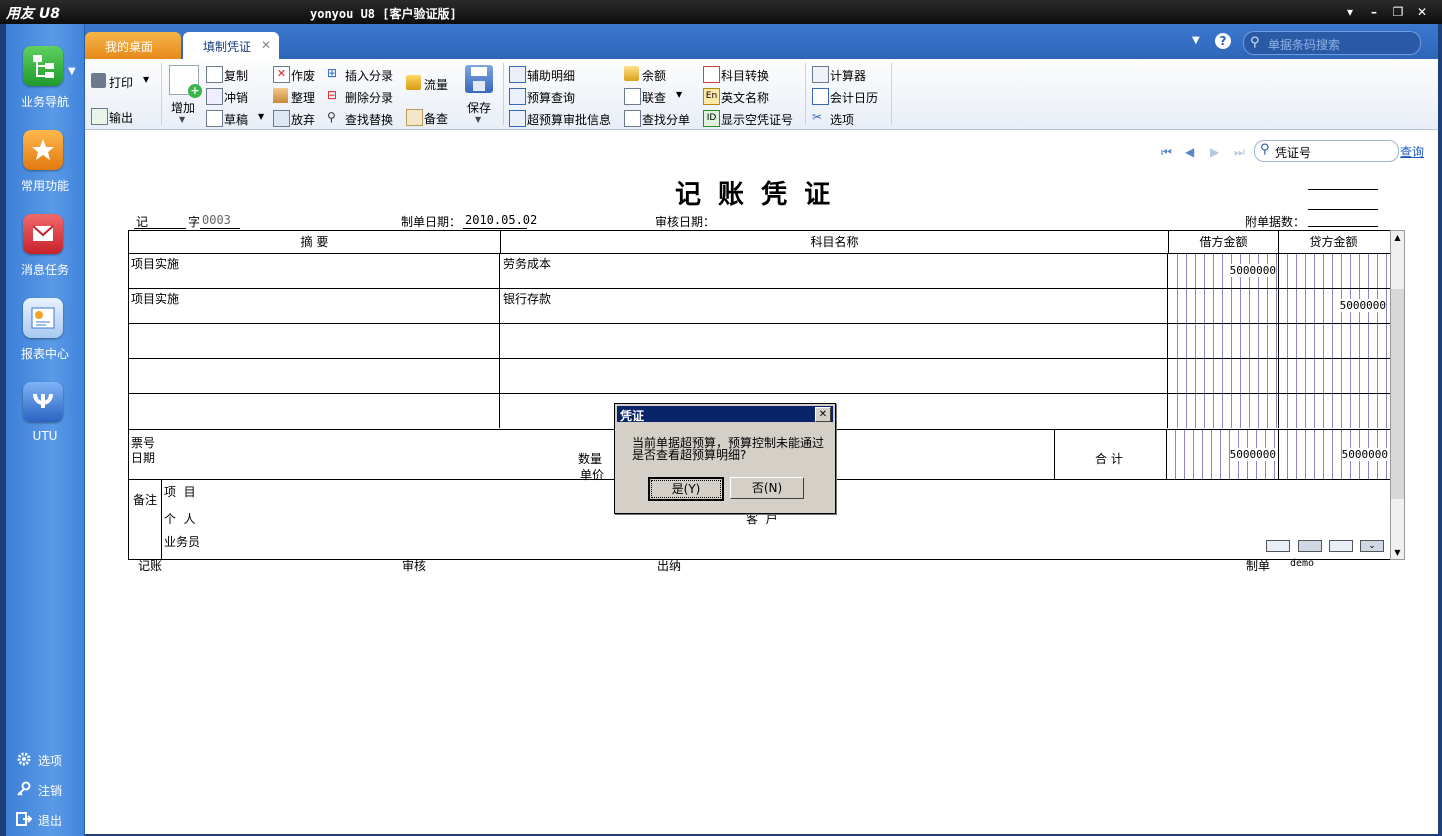 This screenshot has height=836, width=1442. Describe the element at coordinates (767, 488) in the screenshot. I see `no-button: 否(N)` at that location.